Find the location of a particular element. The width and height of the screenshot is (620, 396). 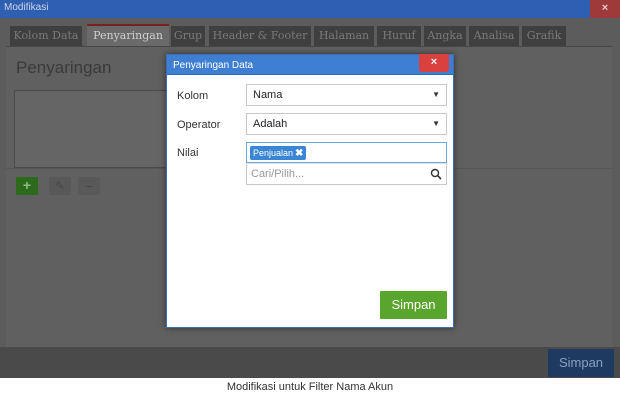

operator-label: Operator is located at coordinates (199, 125).